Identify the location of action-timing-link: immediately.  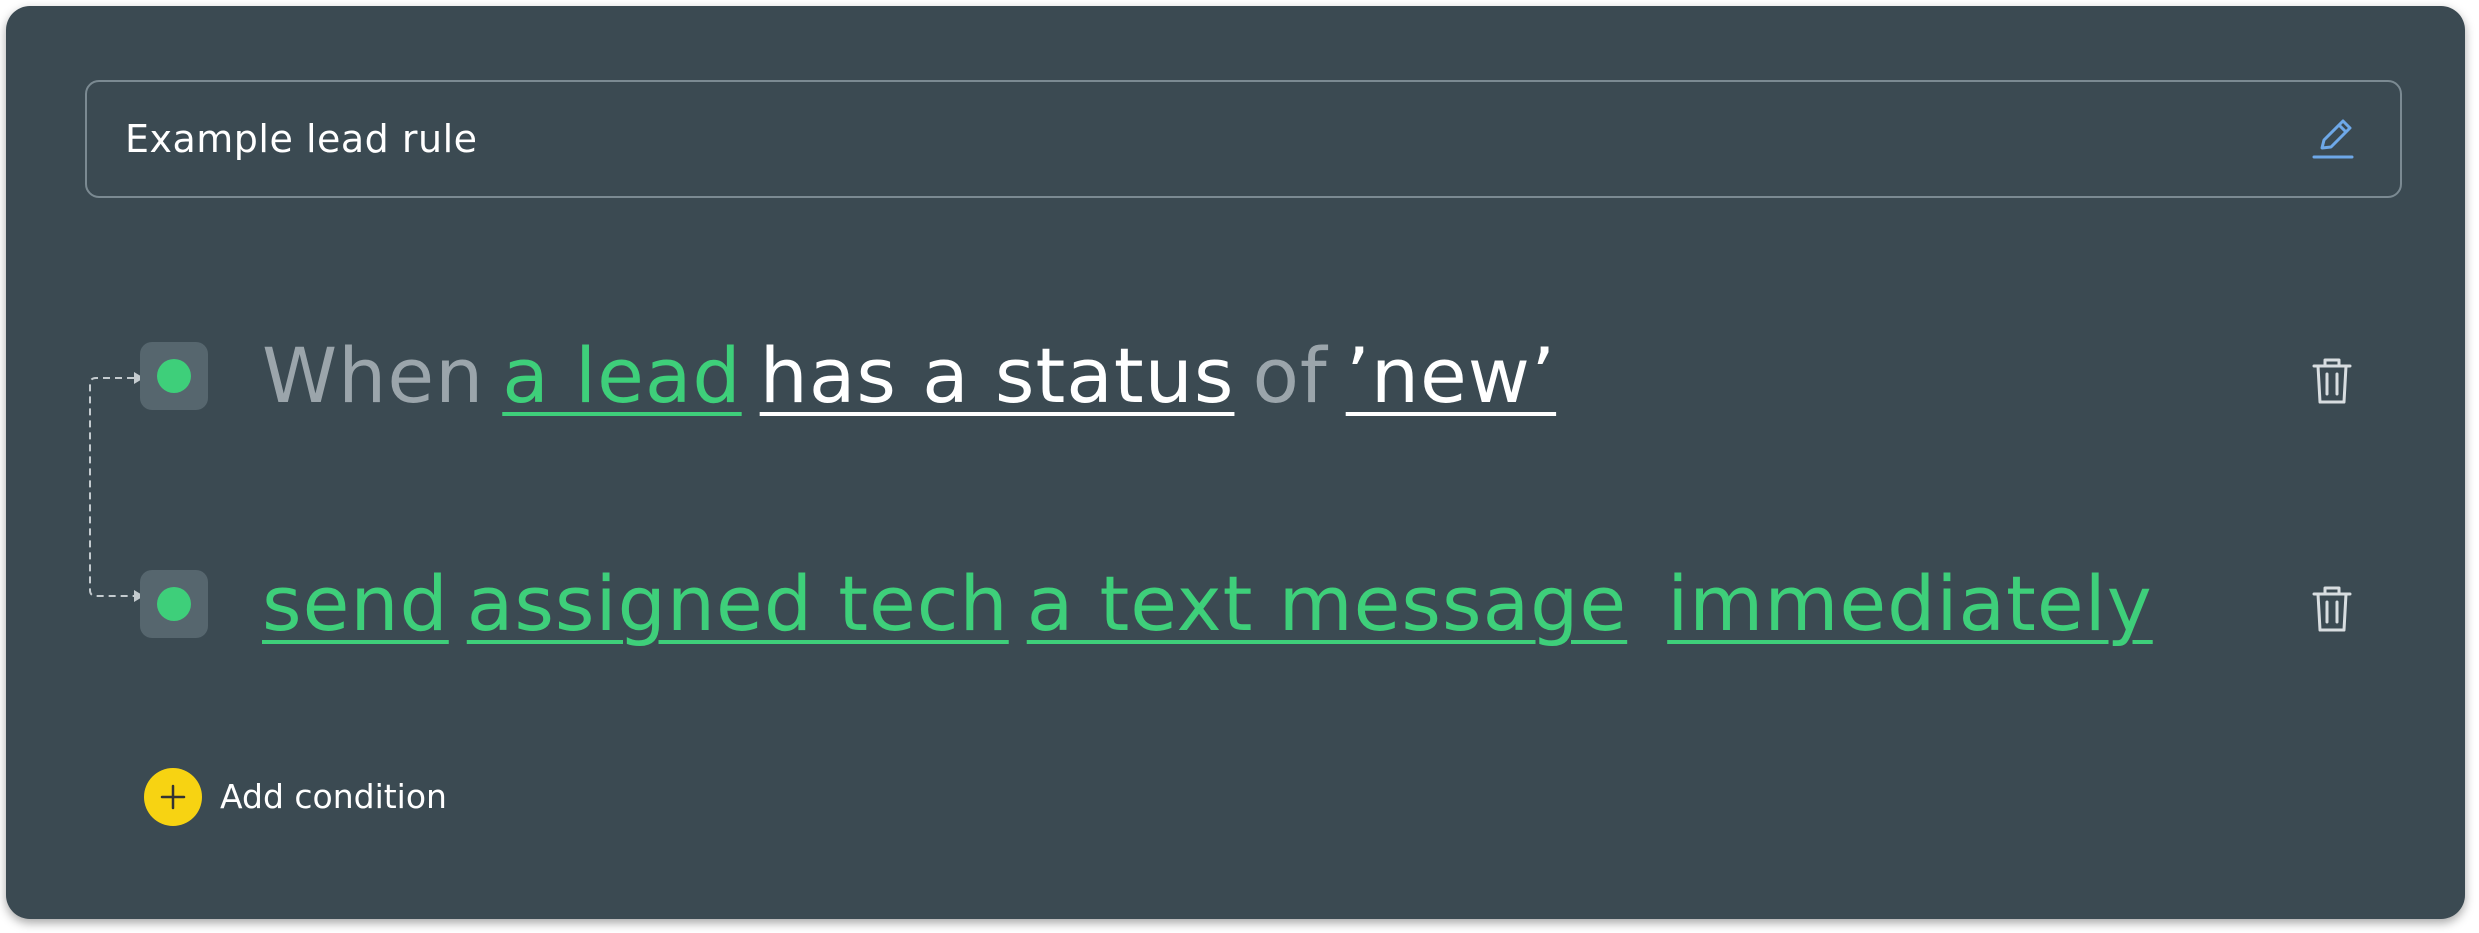
(1910, 603).